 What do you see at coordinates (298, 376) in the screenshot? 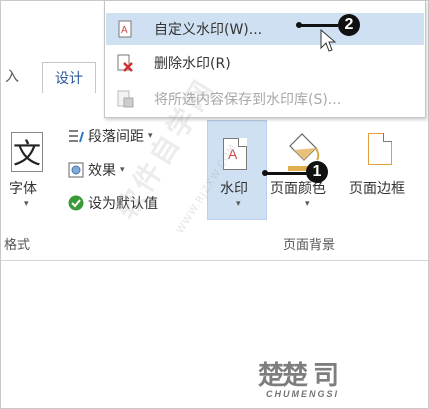
I see `brand-mark: 楚楚 司` at bounding box center [298, 376].